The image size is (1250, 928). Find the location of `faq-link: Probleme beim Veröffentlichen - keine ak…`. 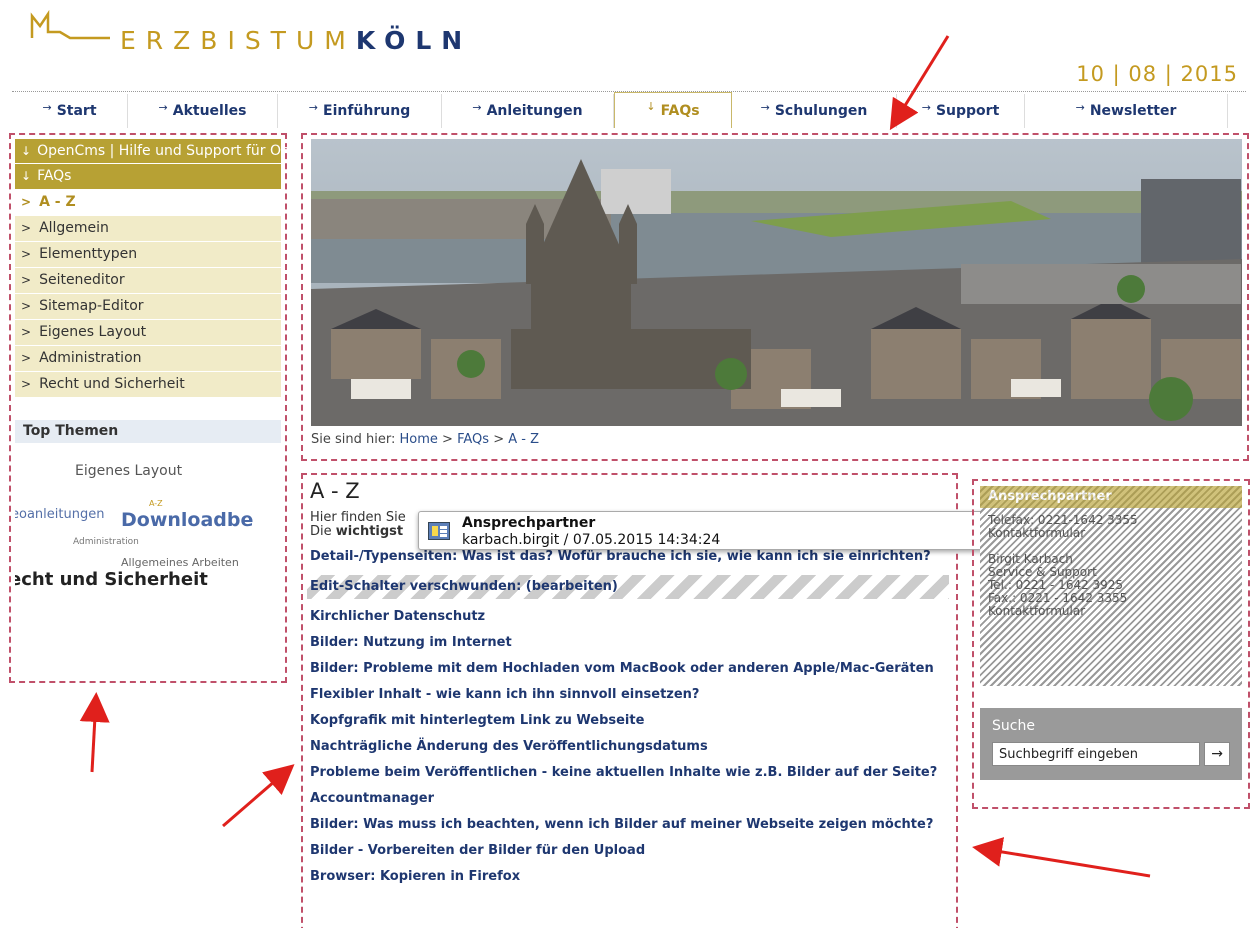

faq-link: Probleme beim Veröffentlichen - keine ak… is located at coordinates (629, 773).